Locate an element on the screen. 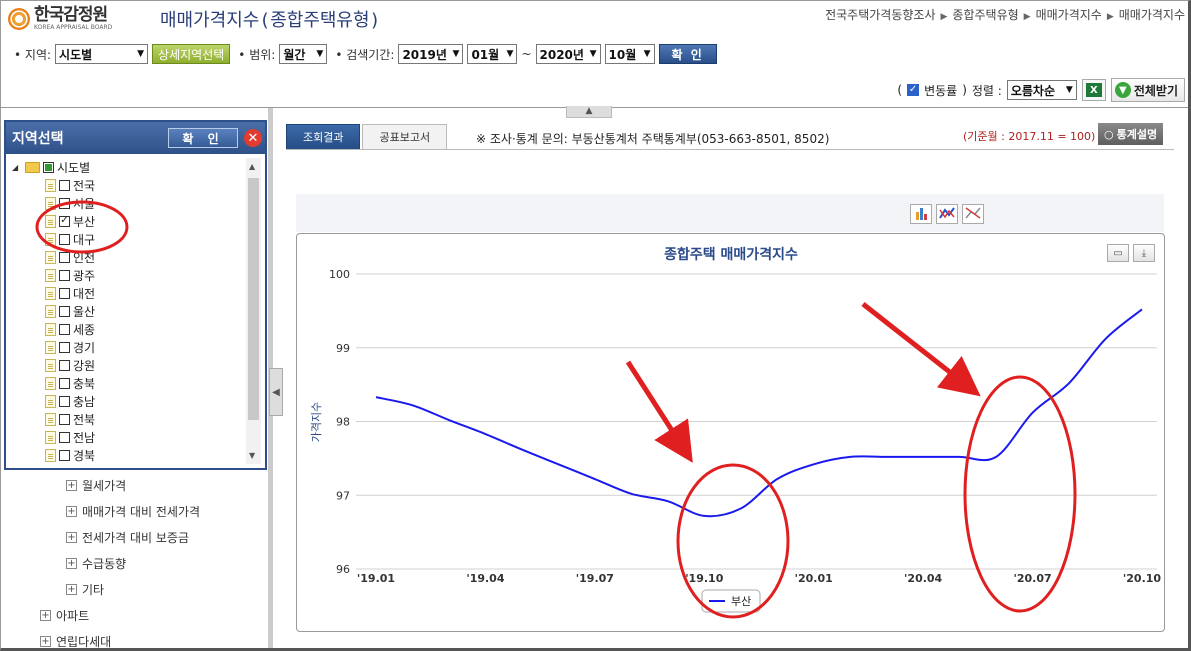 The width and height of the screenshot is (1191, 651). change-rate-checkbox: ✓ is located at coordinates (913, 90).